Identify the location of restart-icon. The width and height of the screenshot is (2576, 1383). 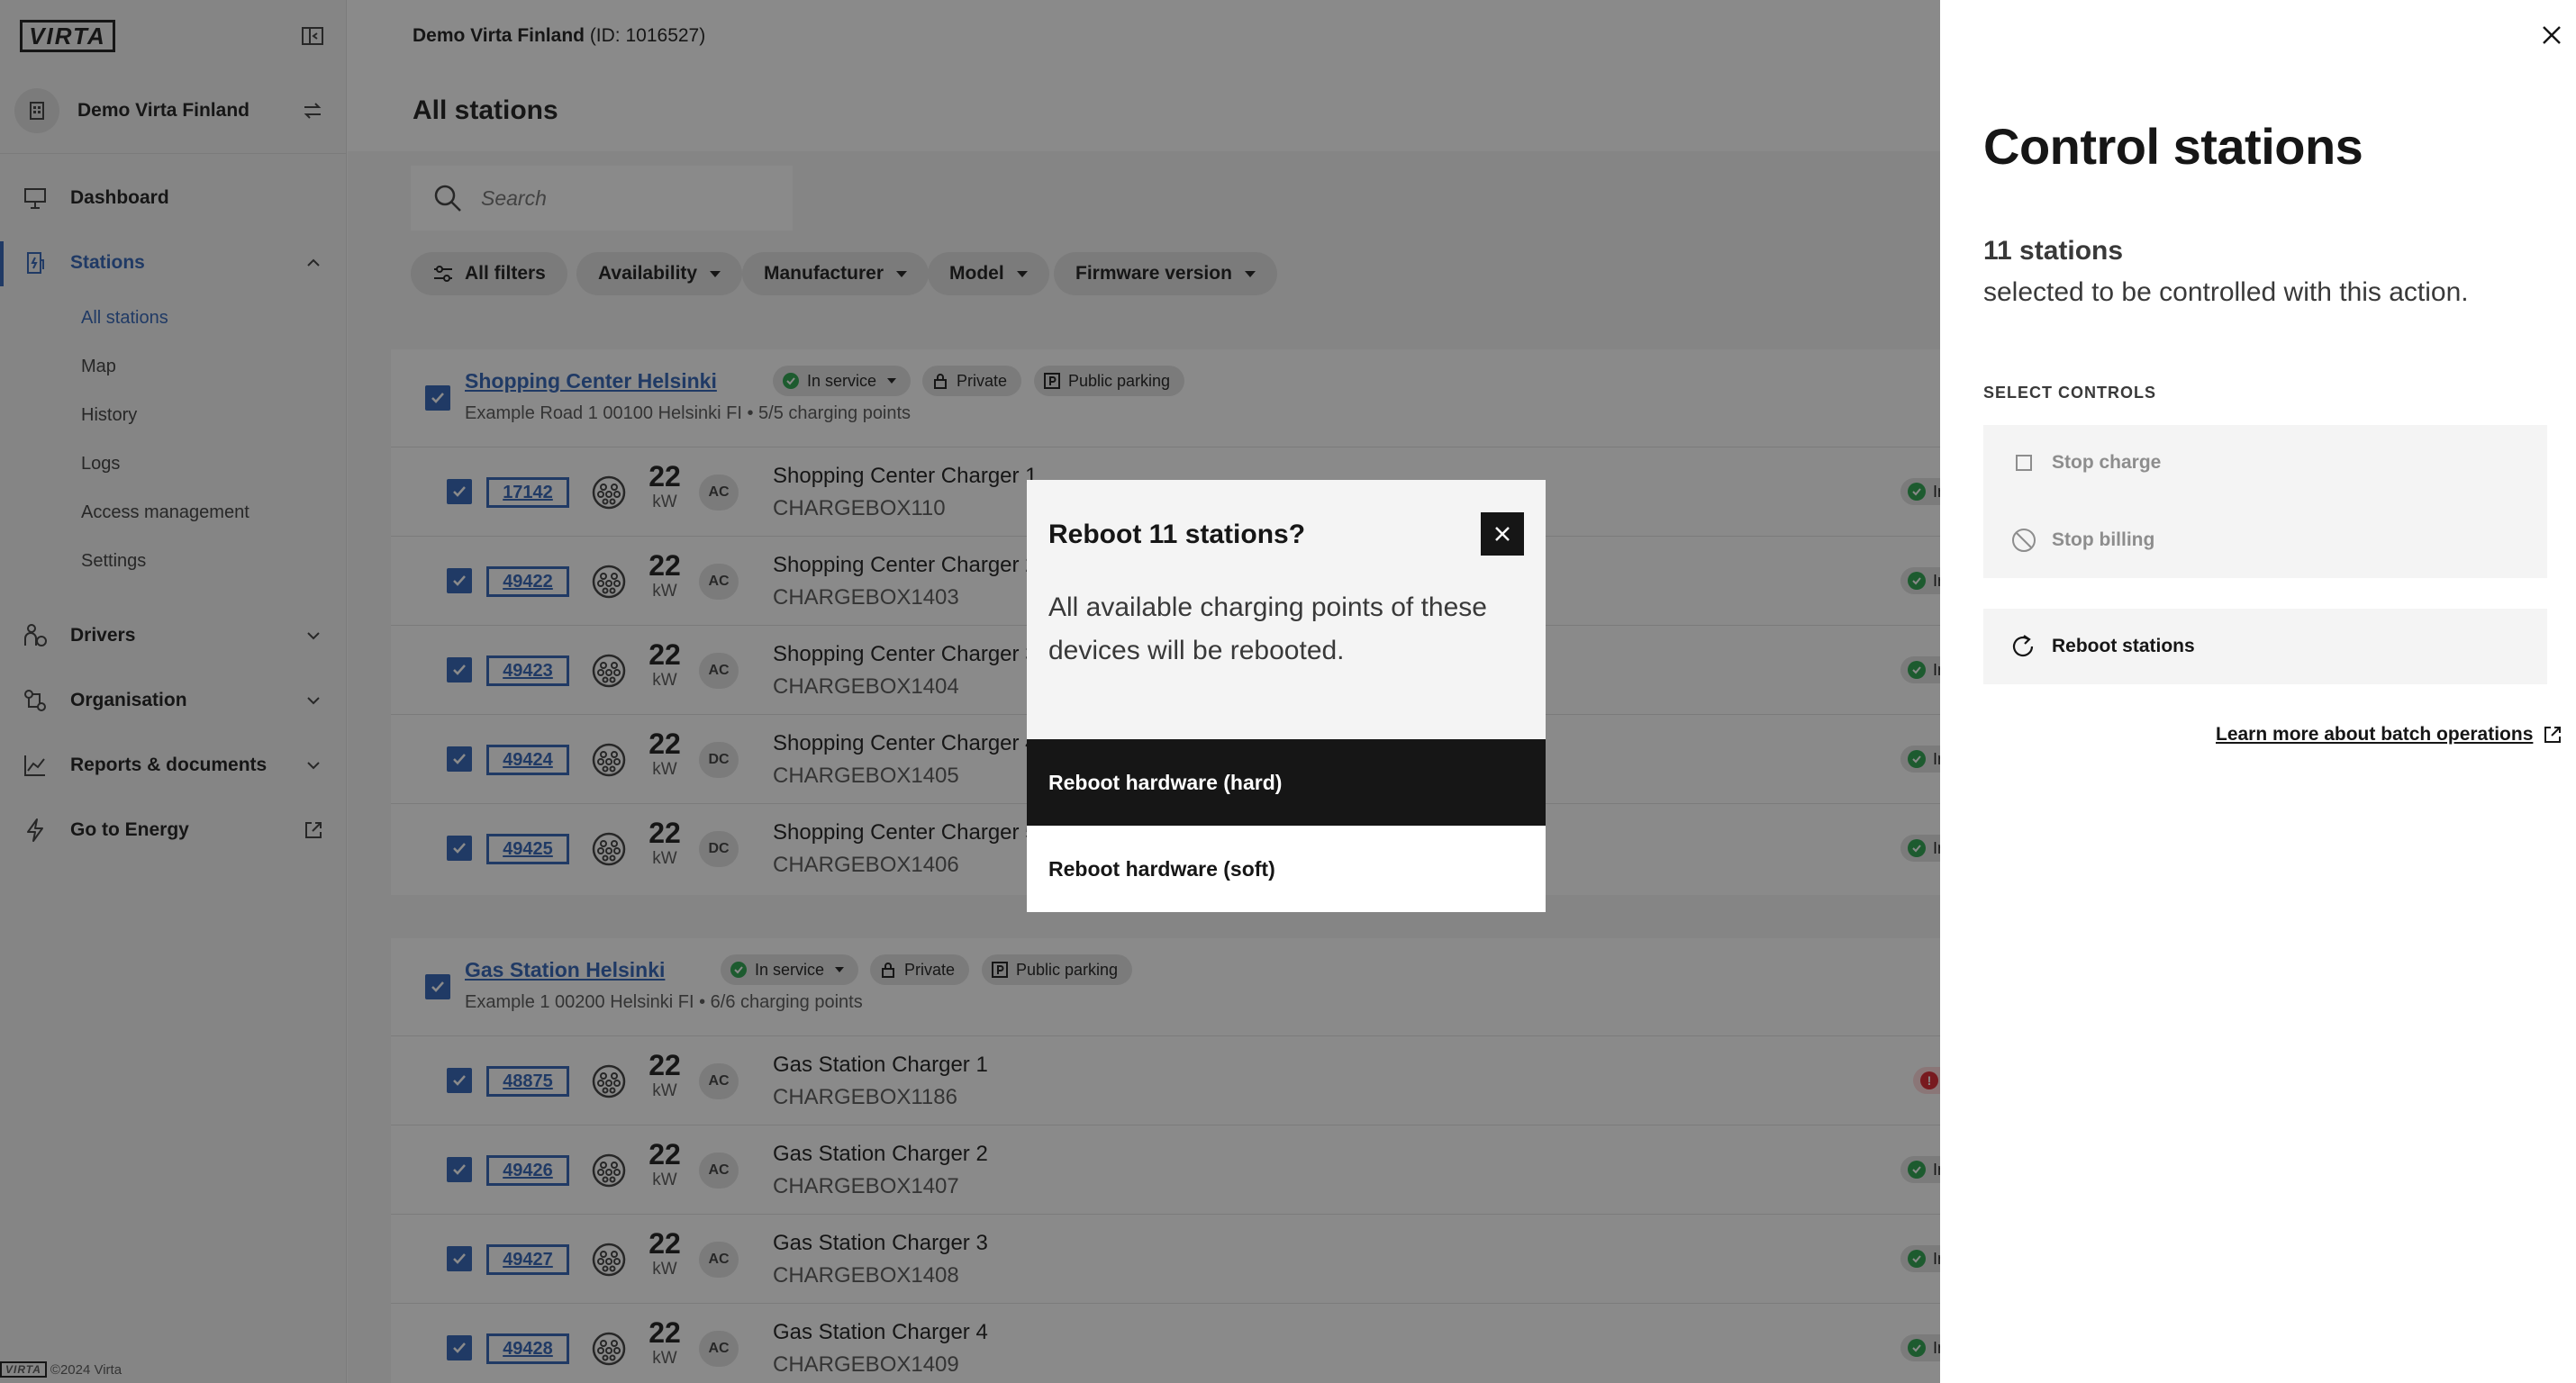
(2023, 646).